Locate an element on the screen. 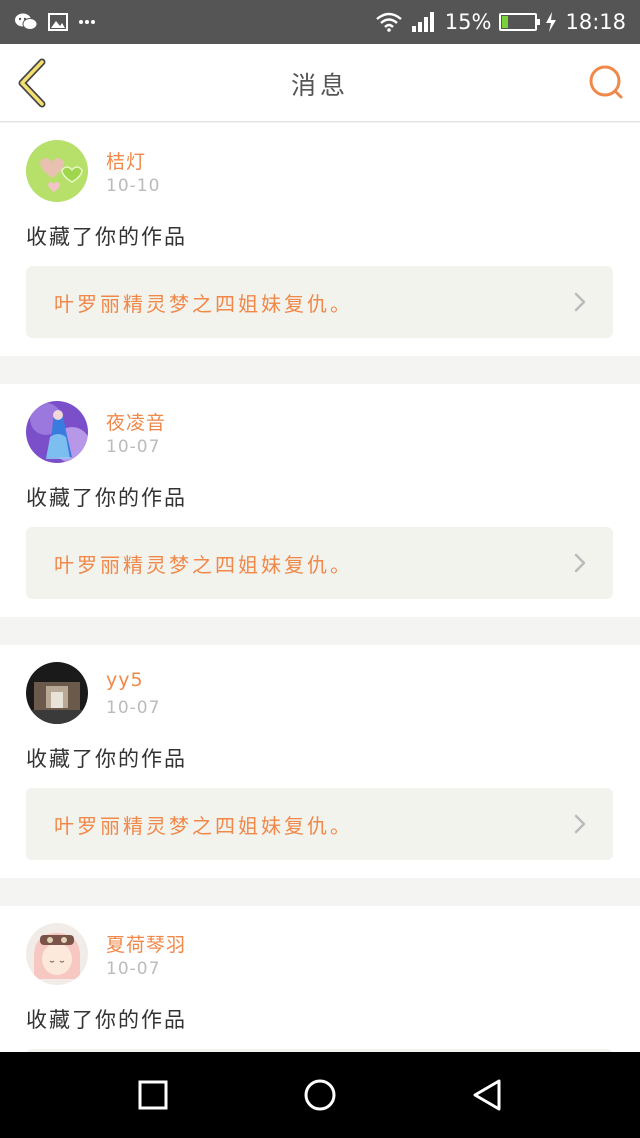  home-button is located at coordinates (320, 1095).